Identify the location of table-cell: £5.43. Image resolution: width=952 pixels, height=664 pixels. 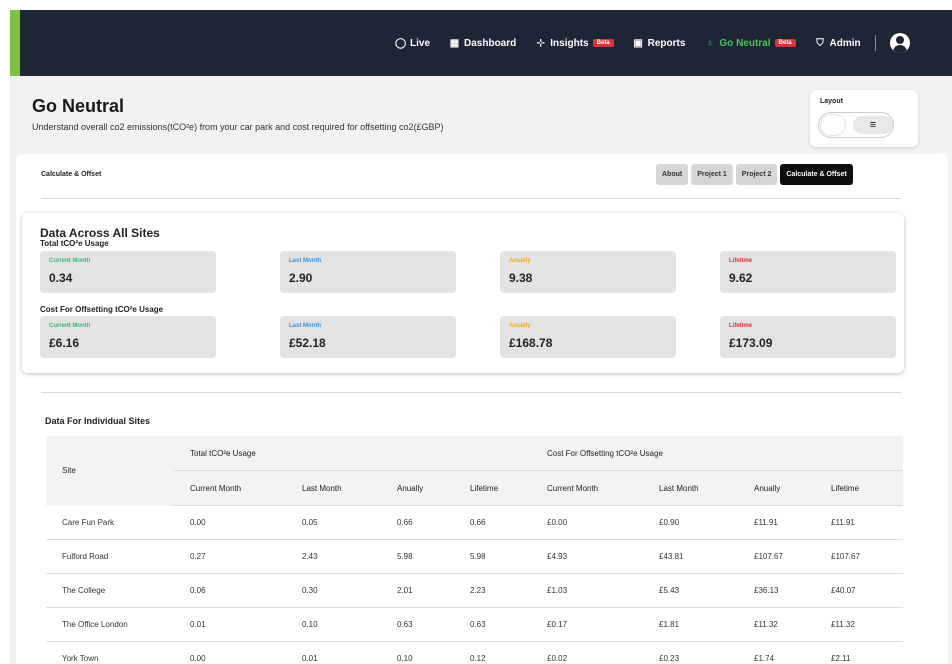
(690, 590).